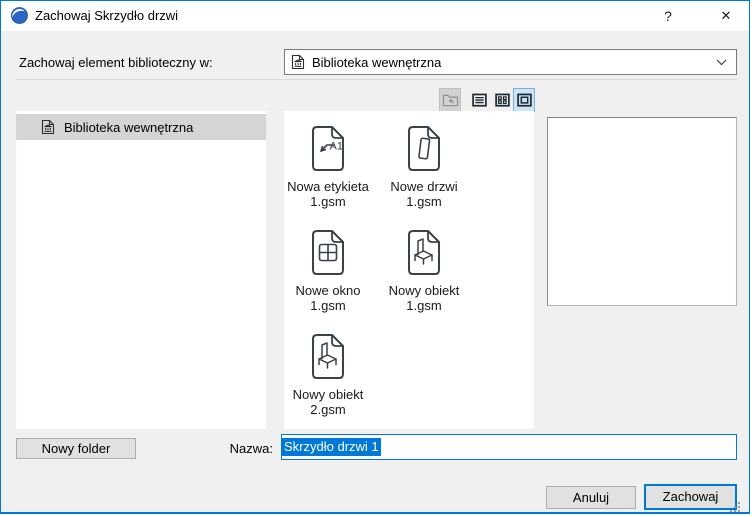 The image size is (752, 517). What do you see at coordinates (377, 62) in the screenshot?
I see `library-select-value: Biblioteka wewnętrzna` at bounding box center [377, 62].